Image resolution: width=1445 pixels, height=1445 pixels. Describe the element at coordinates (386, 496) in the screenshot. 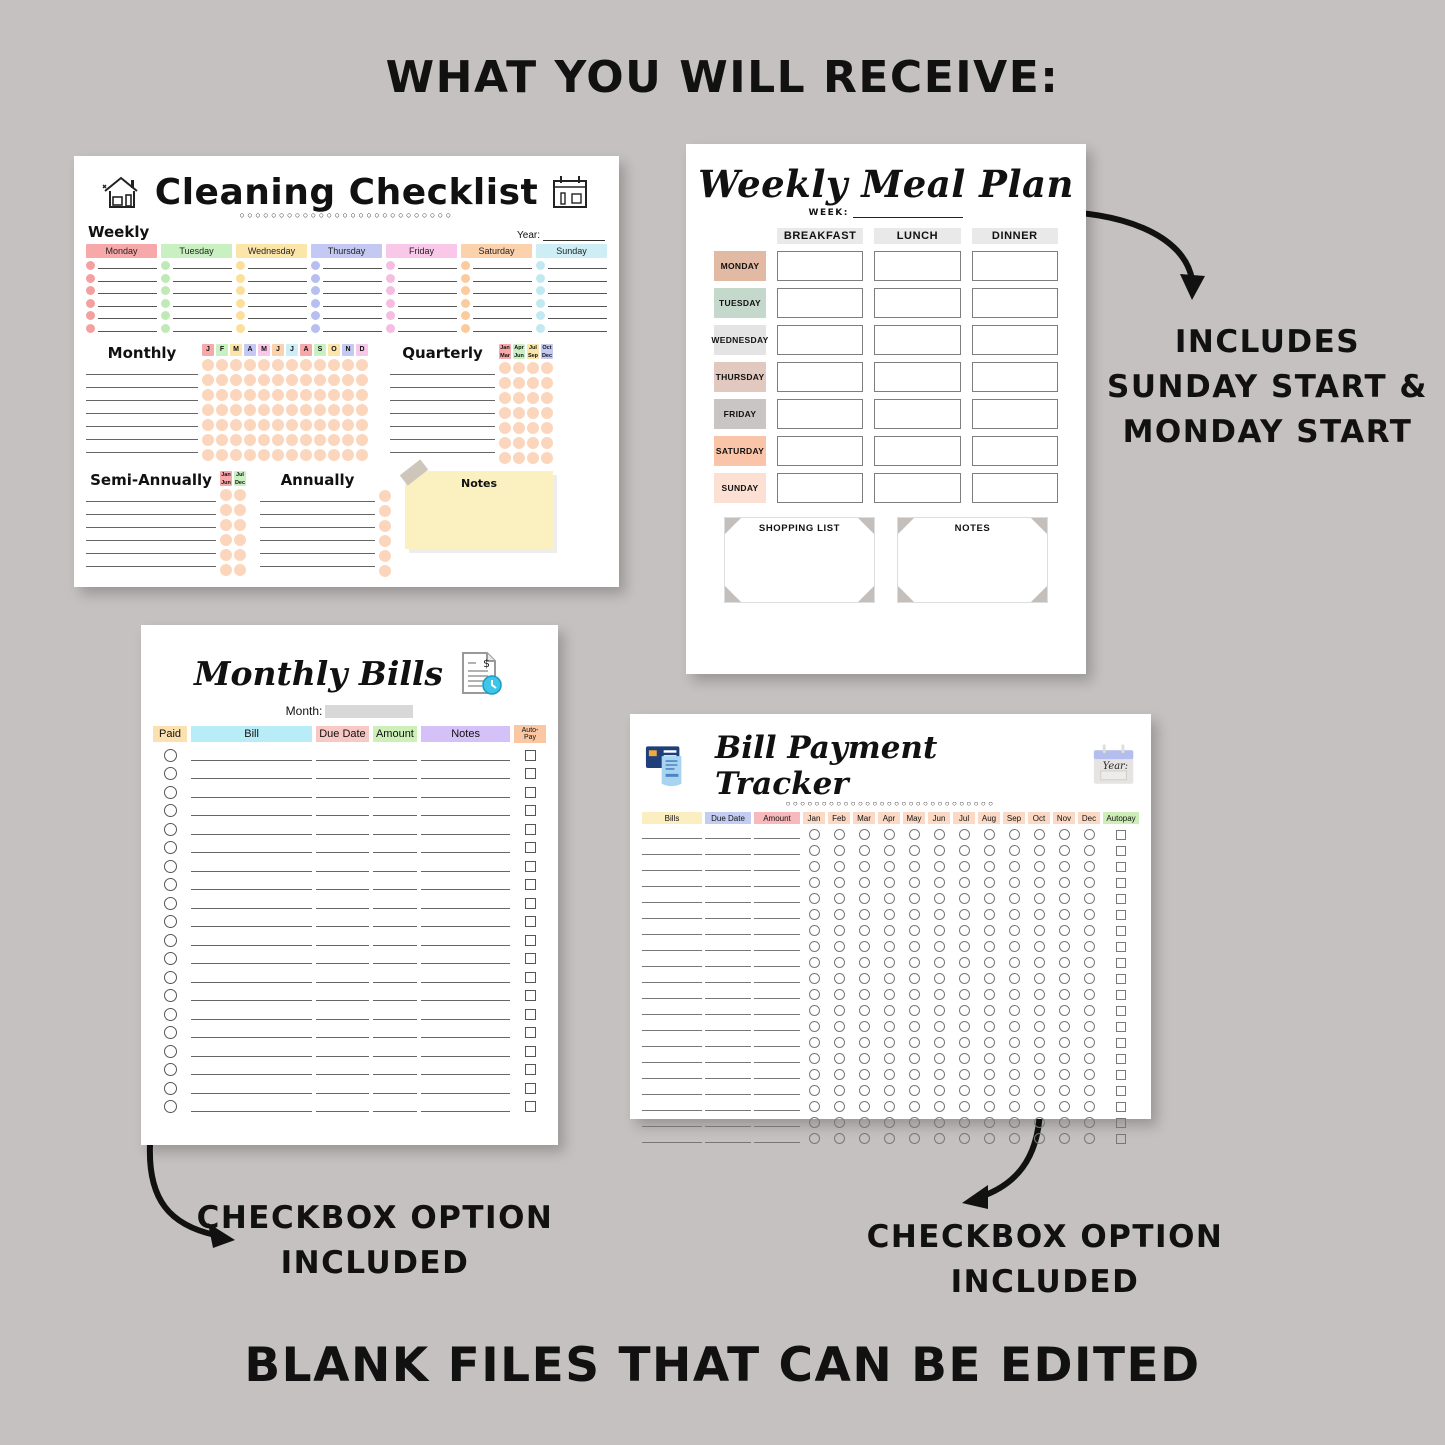

I see `annual-check-row` at that location.